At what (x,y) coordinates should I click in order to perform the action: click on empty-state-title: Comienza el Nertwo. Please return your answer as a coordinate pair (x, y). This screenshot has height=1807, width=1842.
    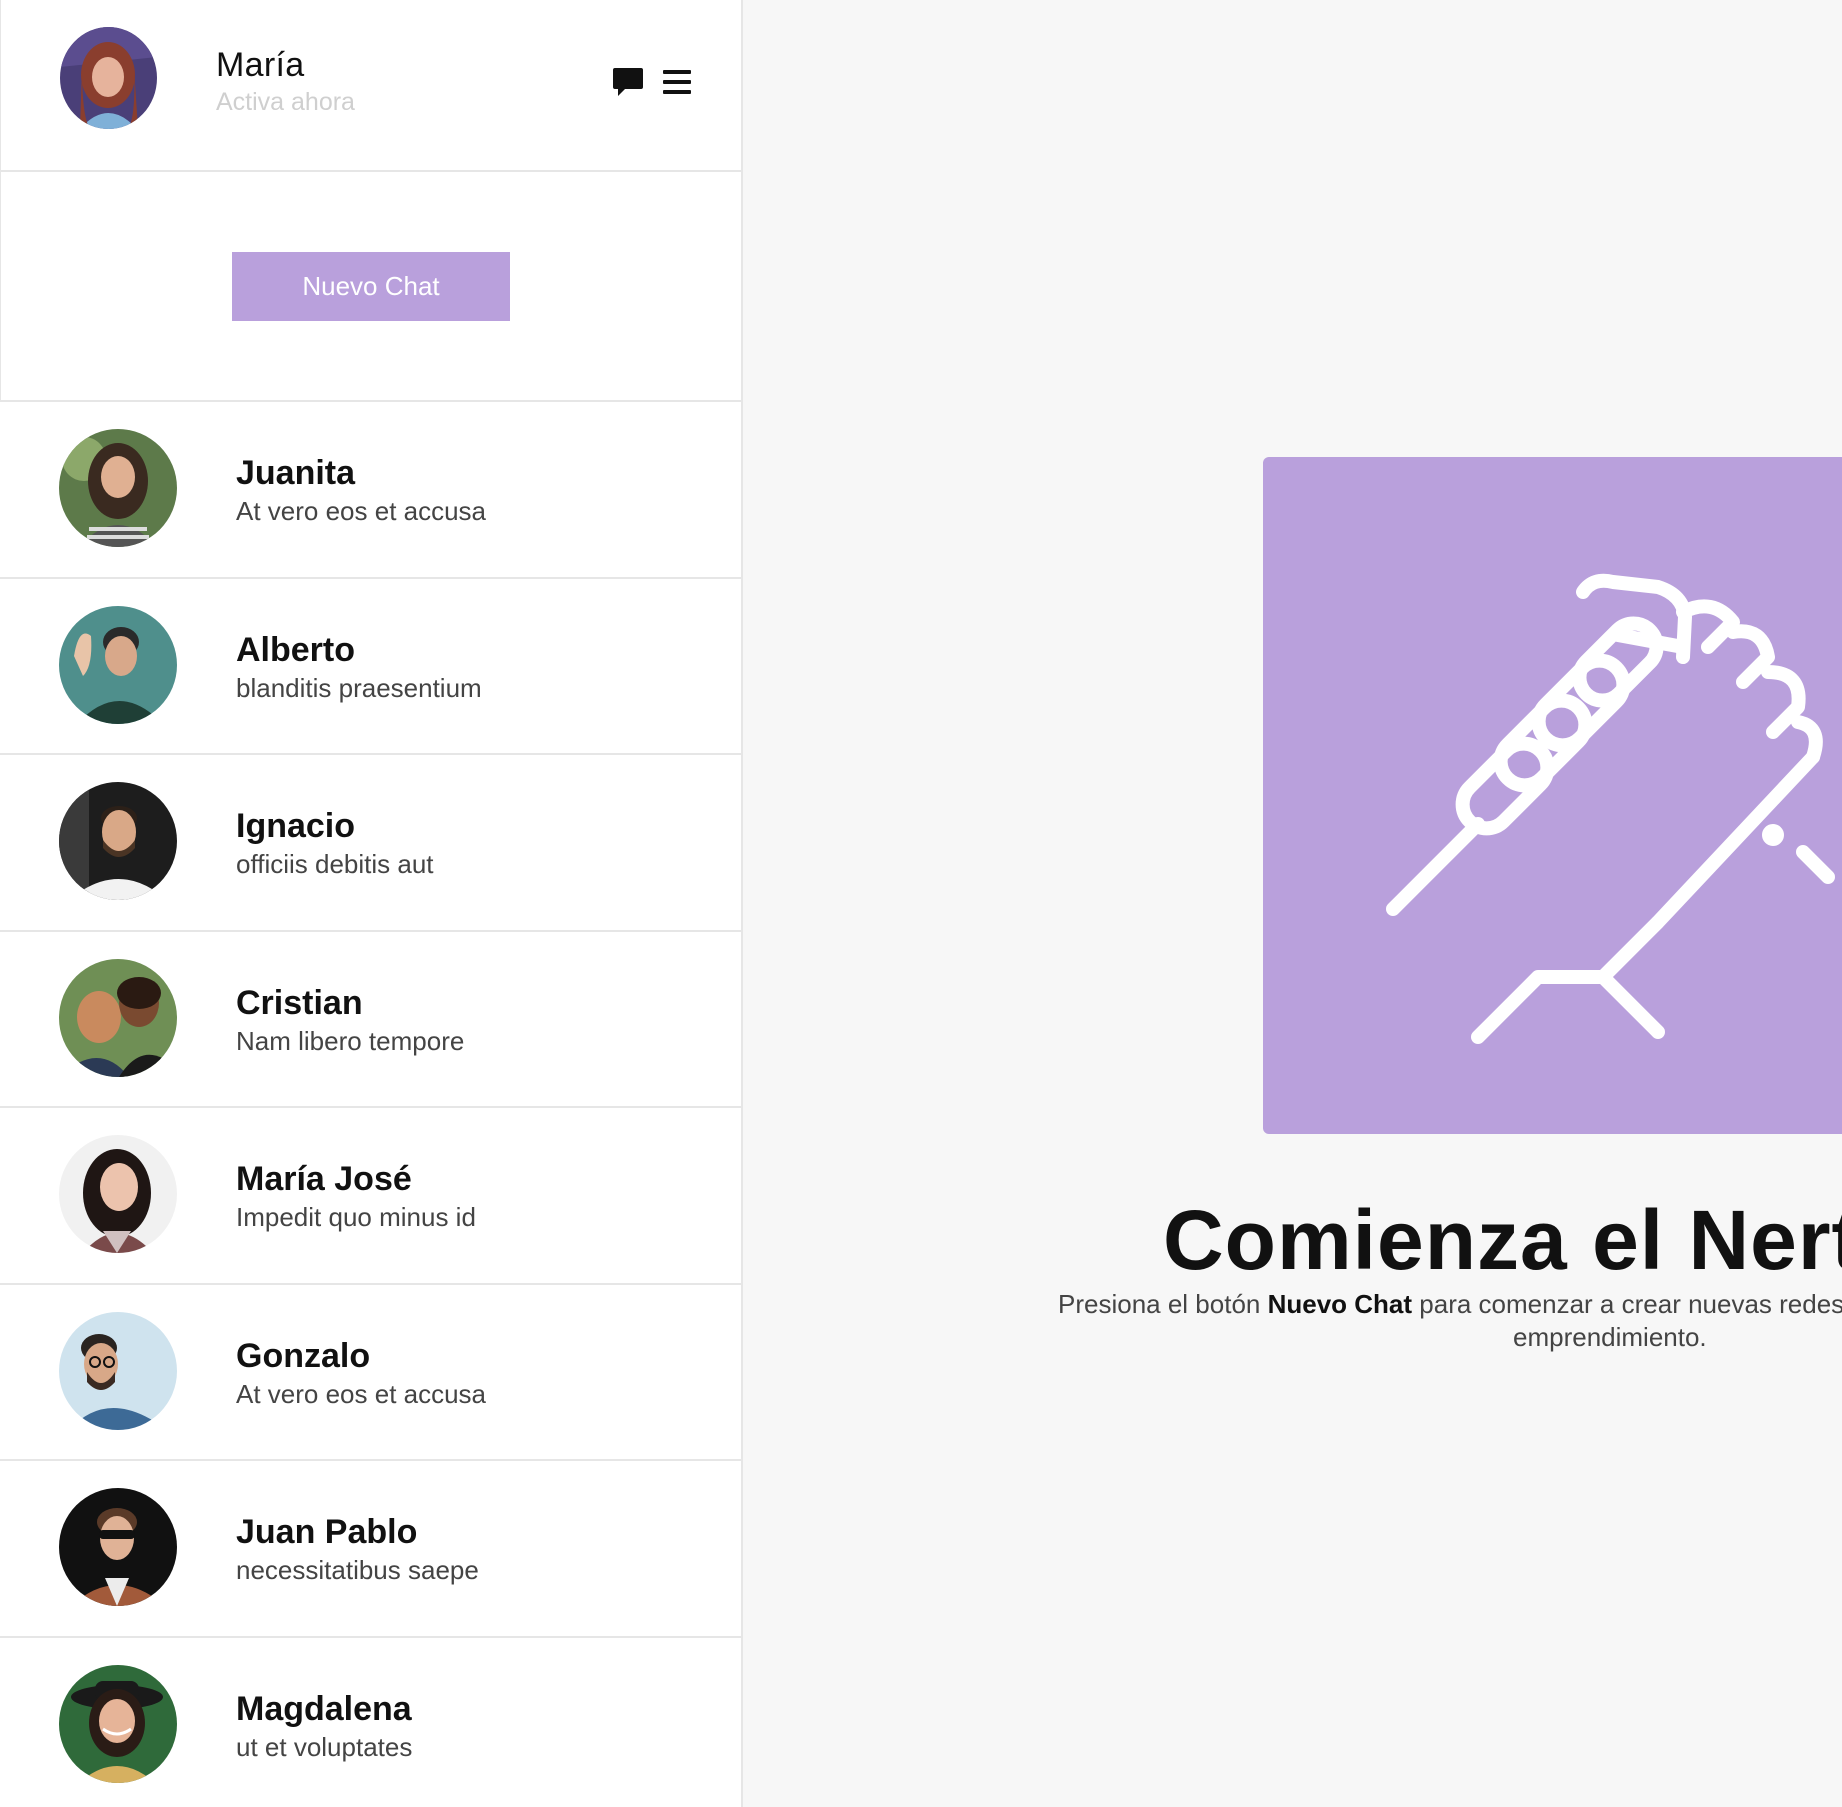
    Looking at the image, I should click on (1502, 1240).